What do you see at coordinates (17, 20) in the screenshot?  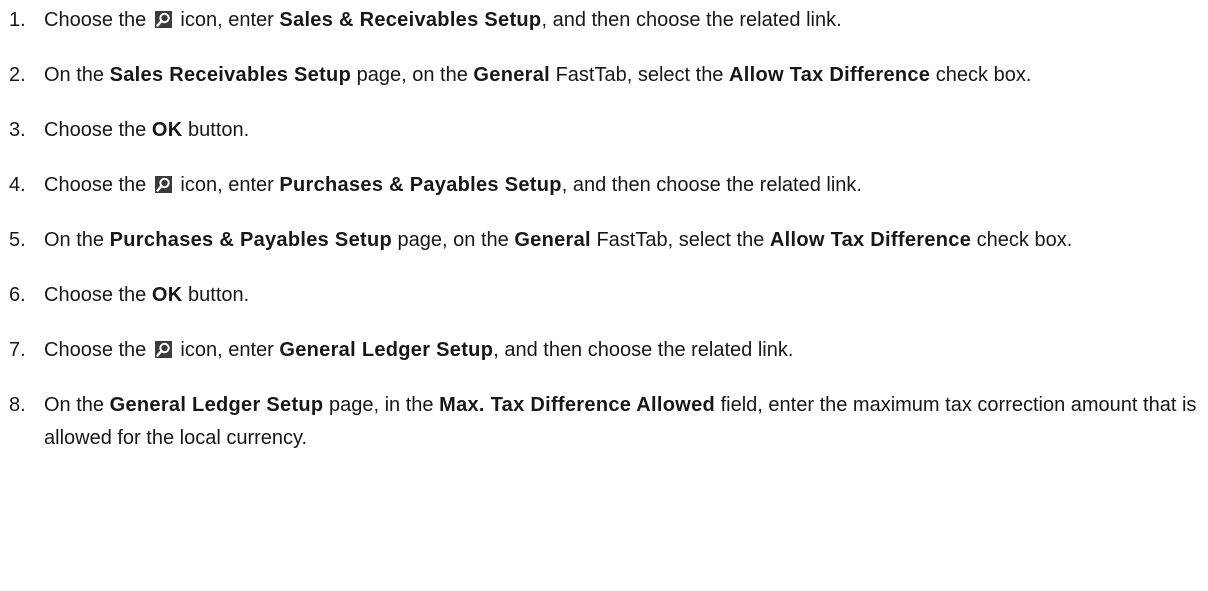 I see `step-number: 1.` at bounding box center [17, 20].